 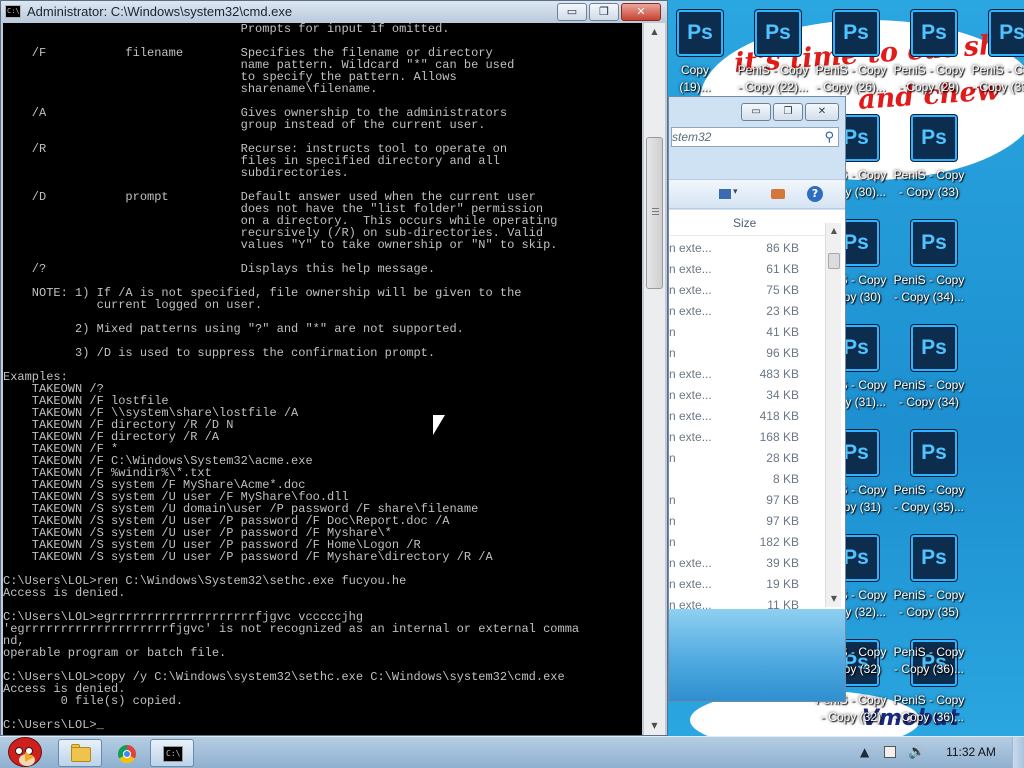 What do you see at coordinates (788, 112) in the screenshot?
I see `explorer-maximize-button: ❐` at bounding box center [788, 112].